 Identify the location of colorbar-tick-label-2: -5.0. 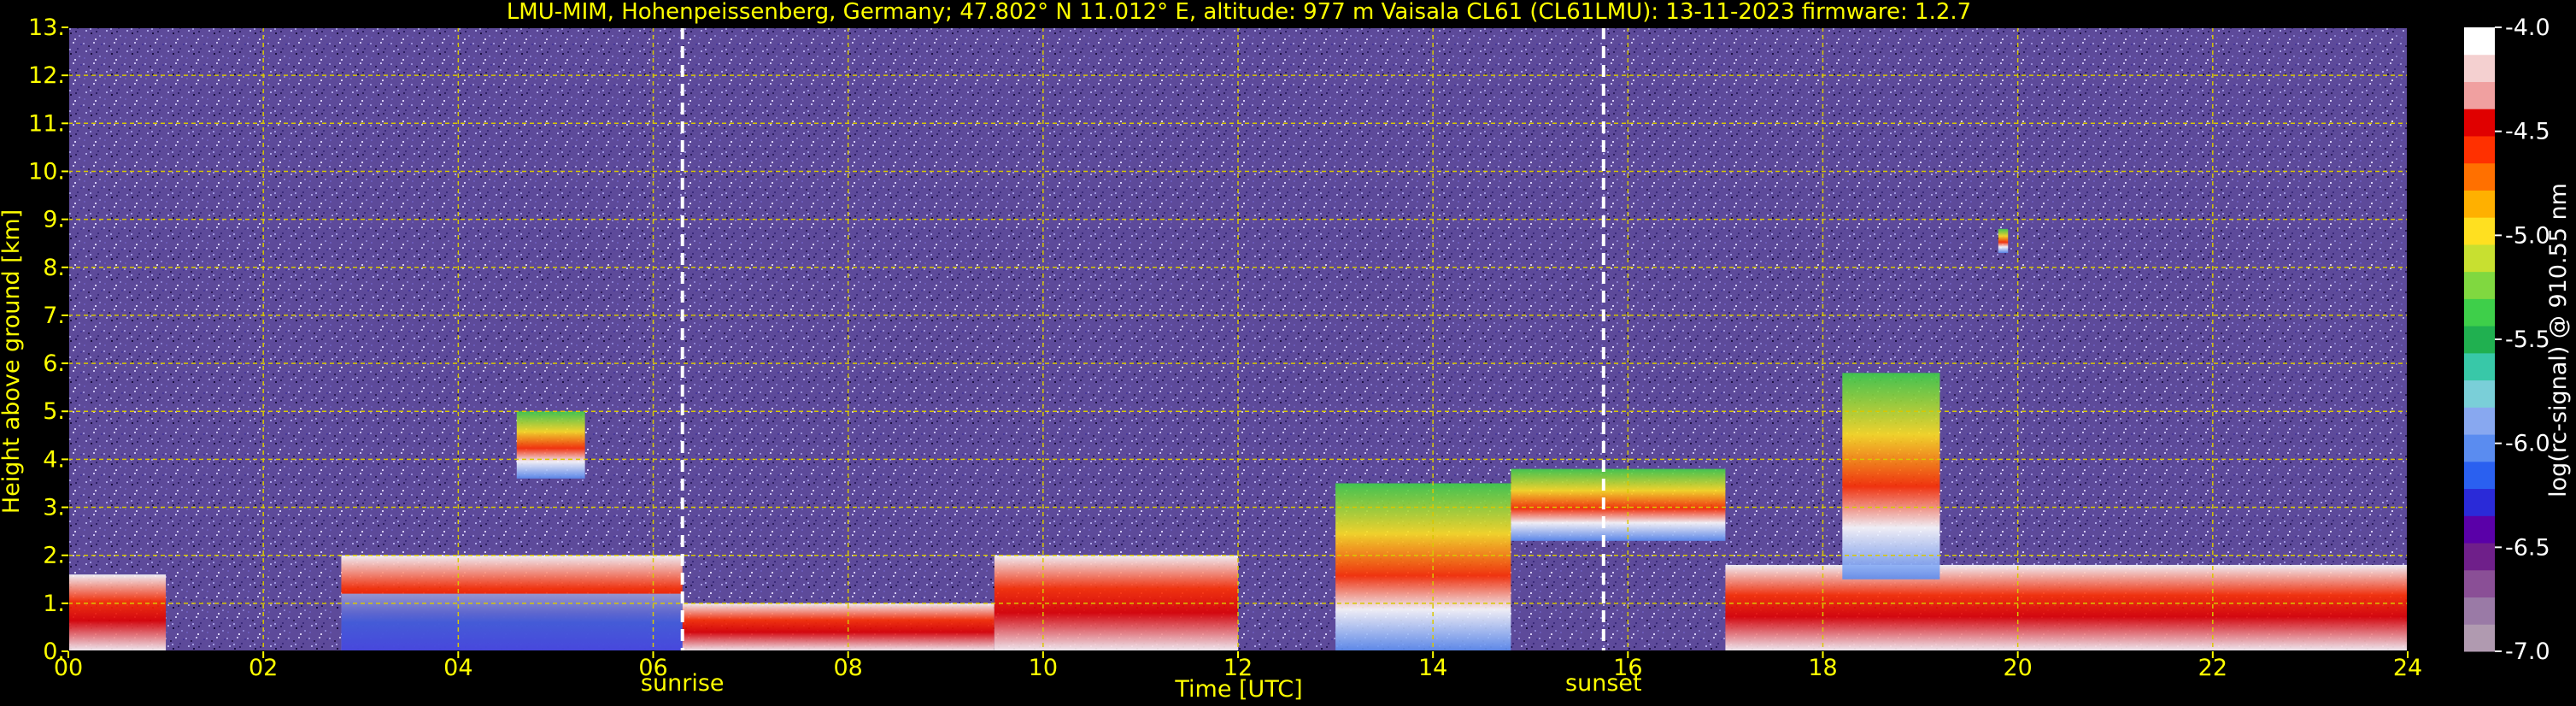
(2527, 235).